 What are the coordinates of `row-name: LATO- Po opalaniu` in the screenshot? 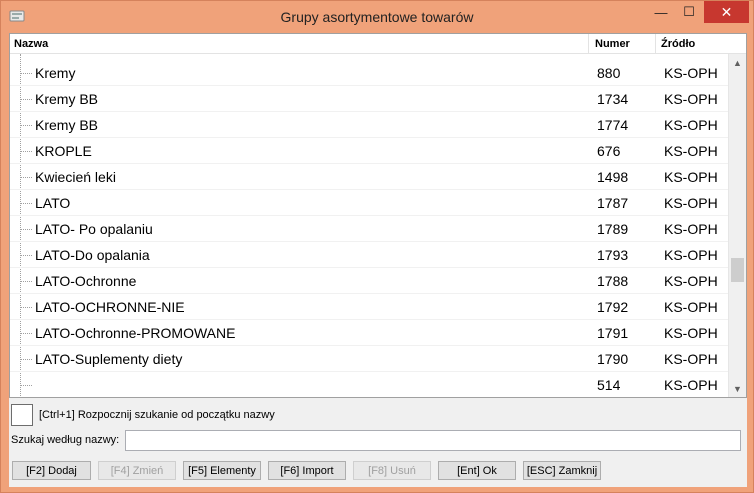 It's located at (94, 229).